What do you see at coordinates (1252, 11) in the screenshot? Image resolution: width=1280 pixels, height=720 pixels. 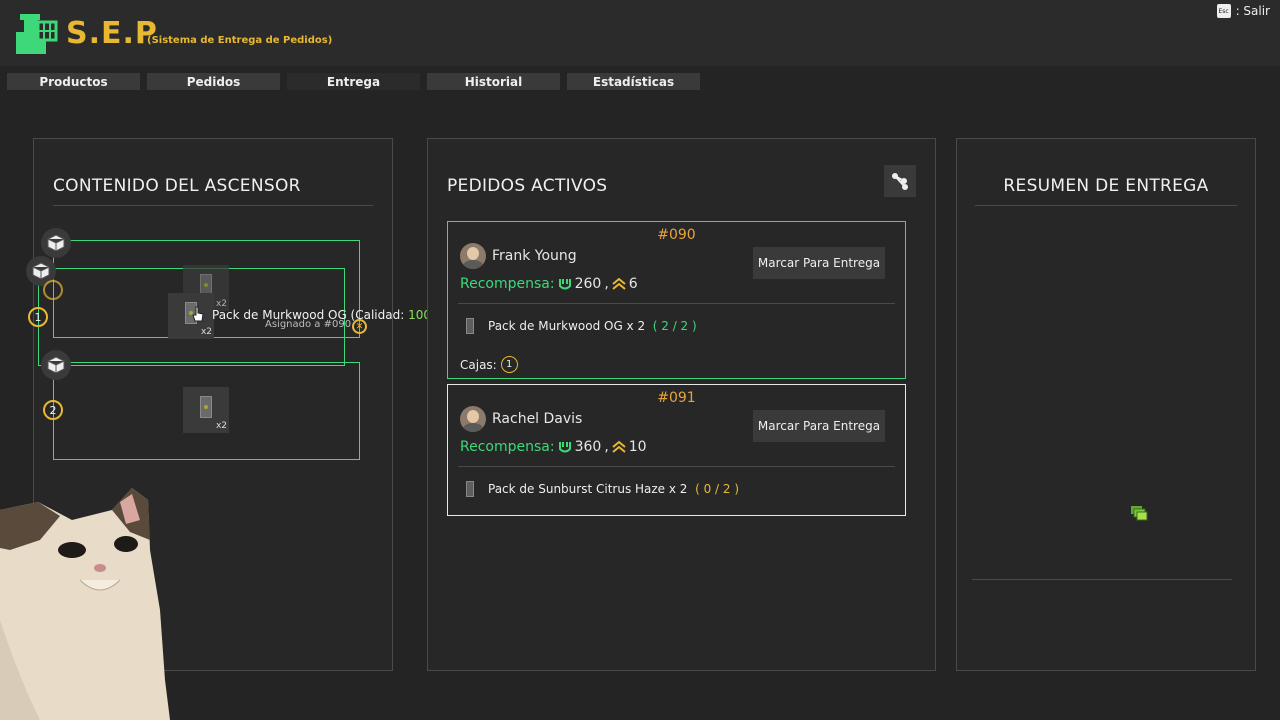 I see `exit-label: : Salir` at bounding box center [1252, 11].